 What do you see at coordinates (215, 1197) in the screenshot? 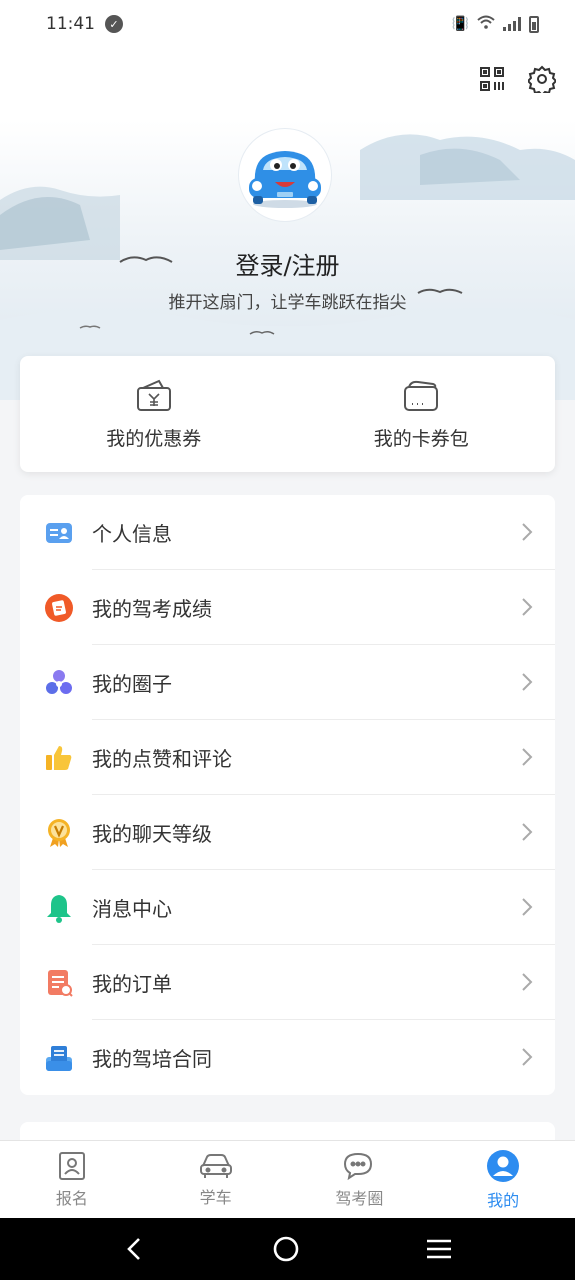
I see `tab-label: 学车` at bounding box center [215, 1197].